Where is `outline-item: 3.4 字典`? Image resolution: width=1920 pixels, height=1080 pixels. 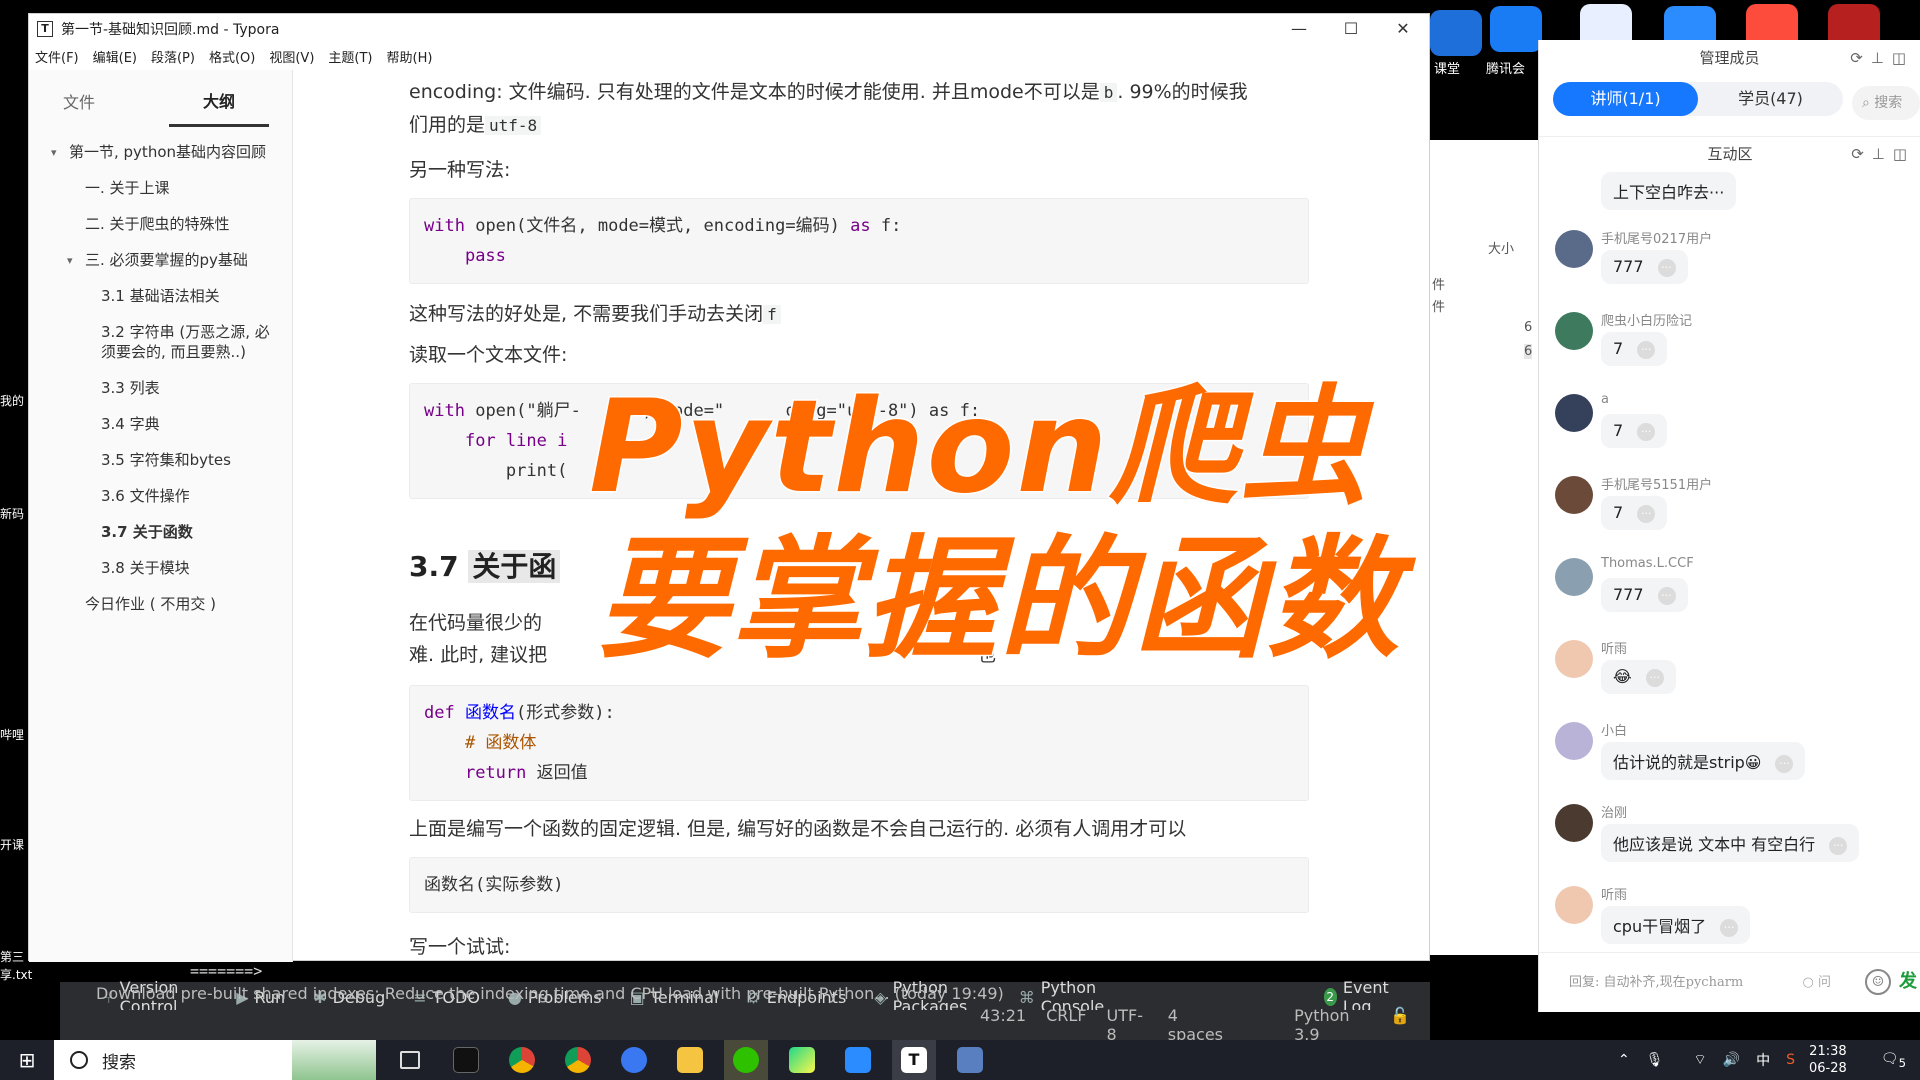
outline-item: 3.4 字典 is located at coordinates (160, 424).